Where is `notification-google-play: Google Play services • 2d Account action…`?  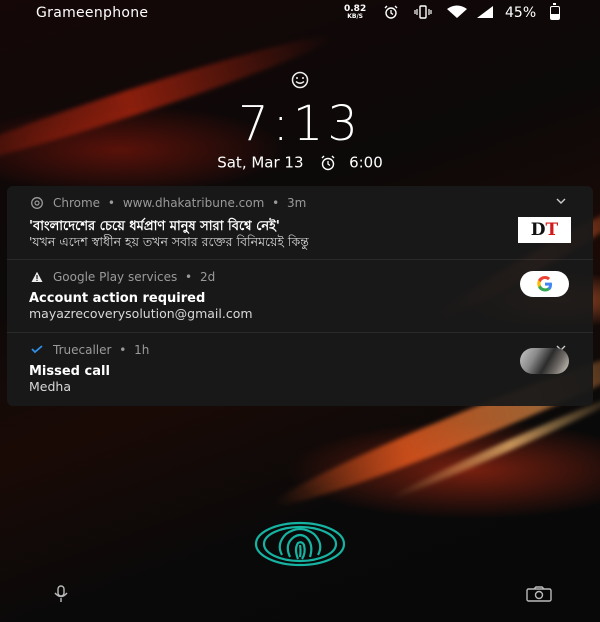
notification-google-play: Google Play services • 2d Account action… is located at coordinates (300, 295).